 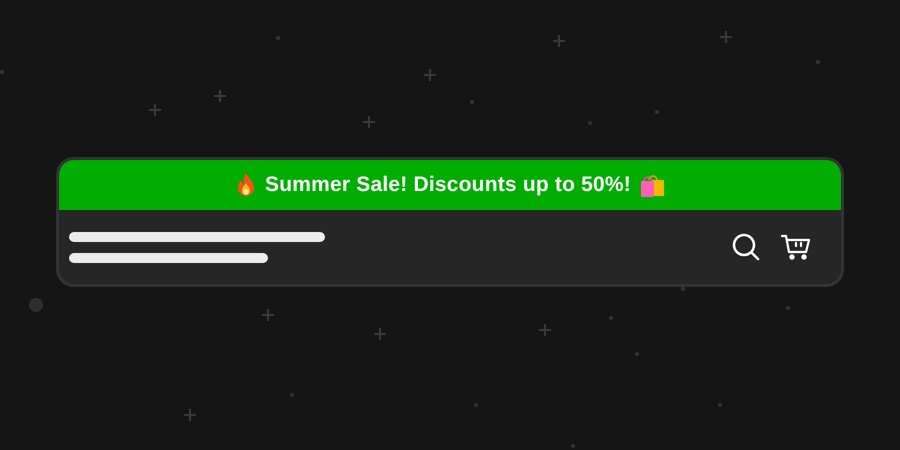 I want to click on search-icon, so click(x=746, y=247).